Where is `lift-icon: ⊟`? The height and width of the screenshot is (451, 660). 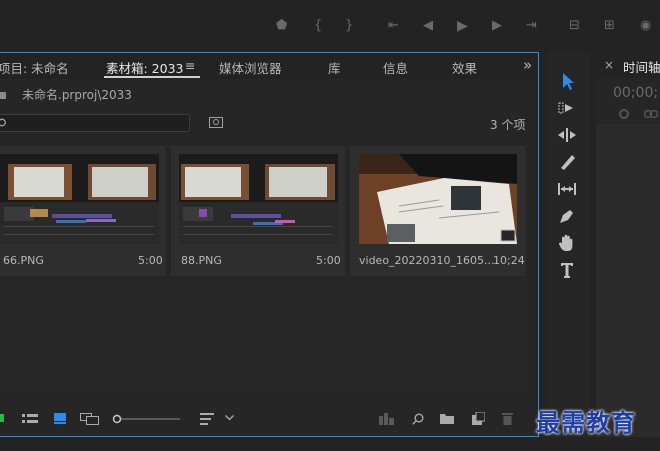 lift-icon: ⊟ is located at coordinates (574, 25).